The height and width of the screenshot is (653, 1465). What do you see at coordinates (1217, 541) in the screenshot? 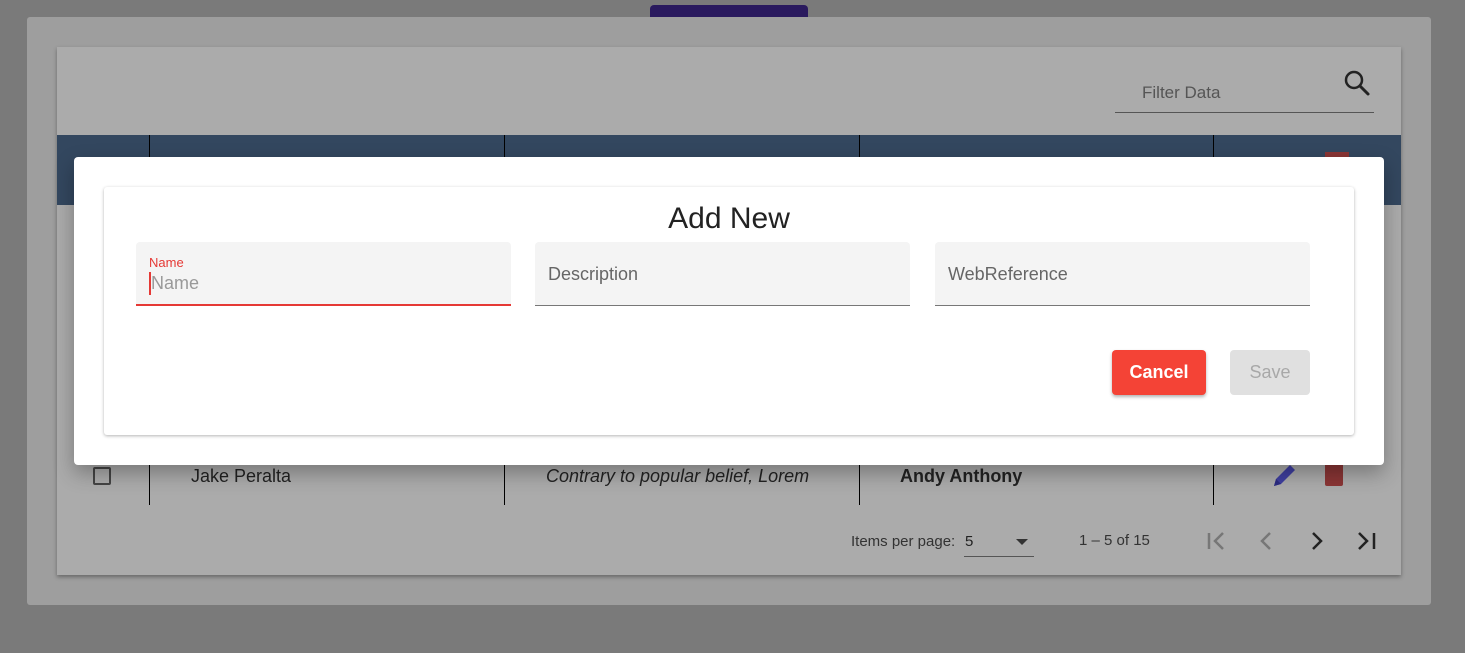
I see `first-page-icon` at bounding box center [1217, 541].